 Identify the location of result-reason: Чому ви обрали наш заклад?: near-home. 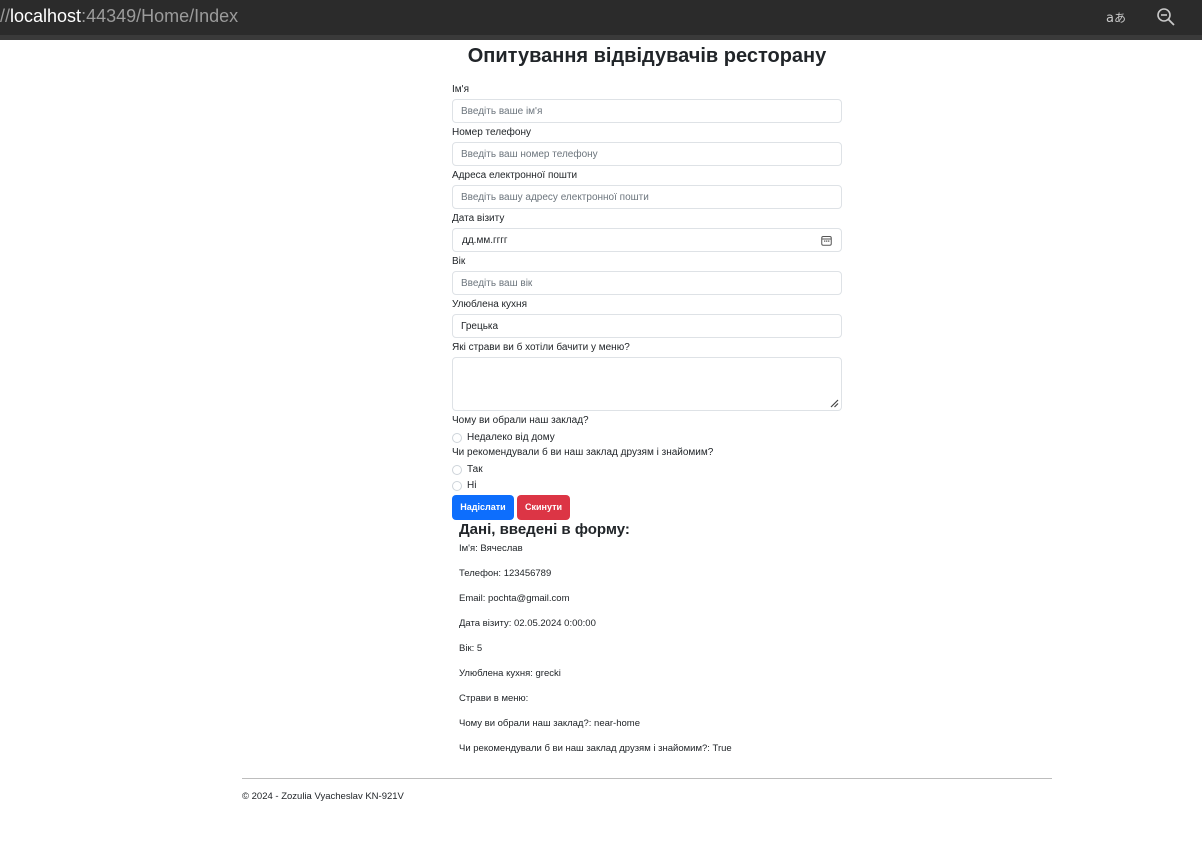
(549, 723).